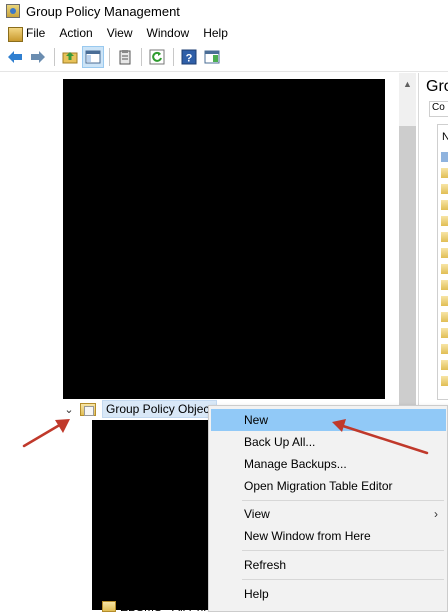 The width and height of the screenshot is (448, 612). I want to click on menu-item-help: Help, so click(328, 594).